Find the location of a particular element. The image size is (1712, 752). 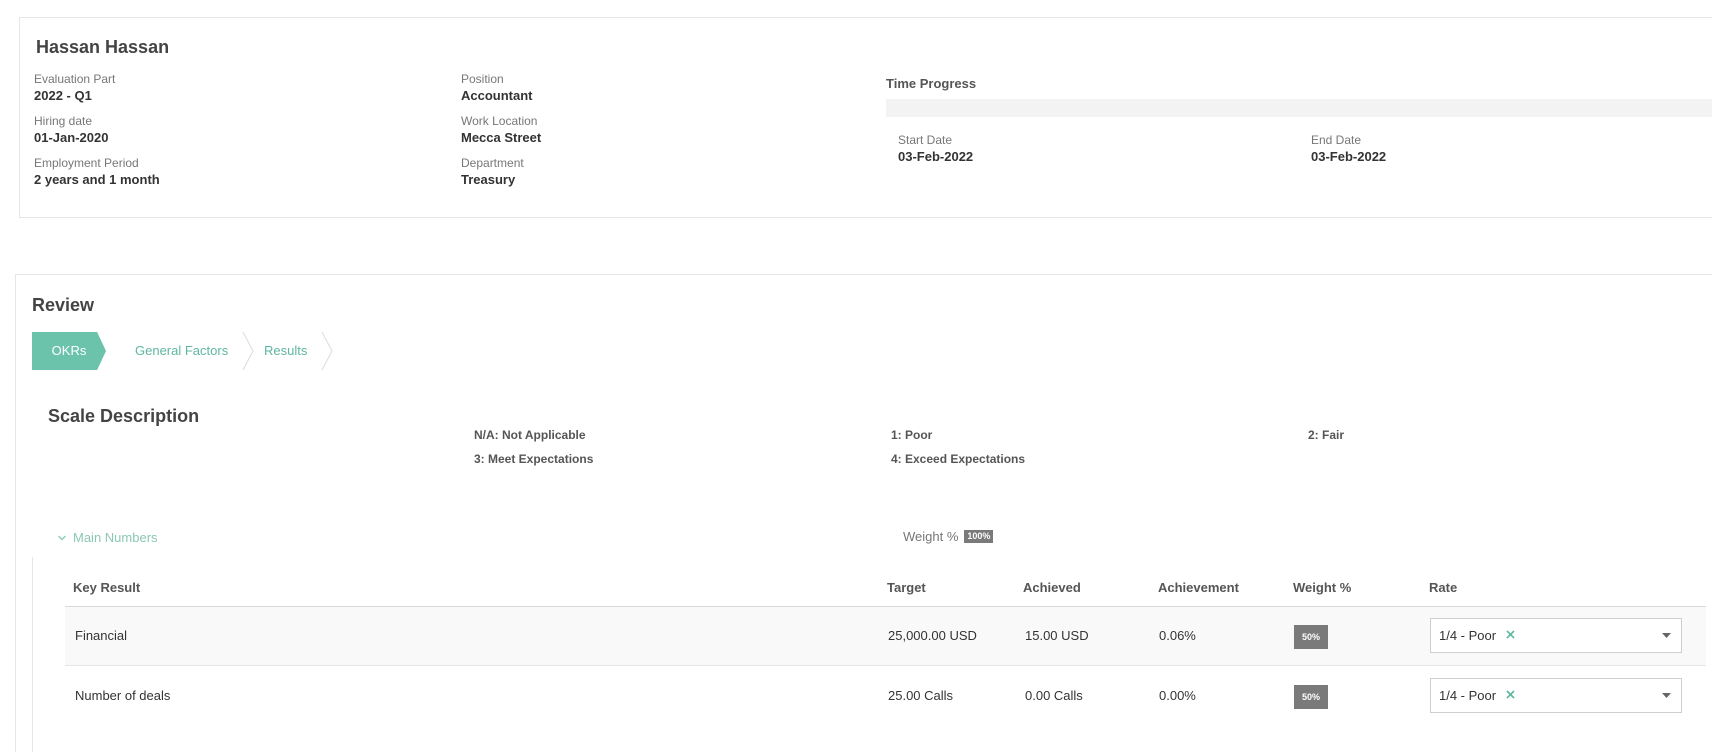

cell-achieved: 15.00 USD is located at coordinates (1057, 635).